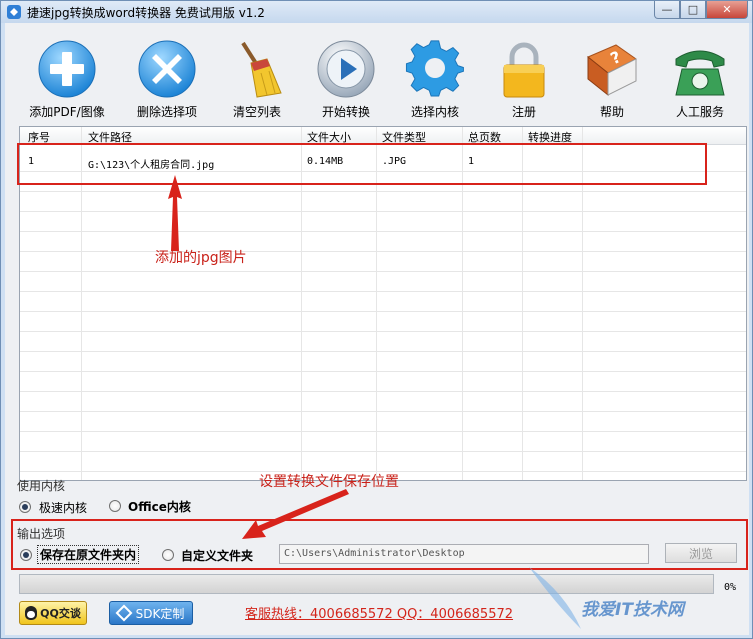 Image resolution: width=753 pixels, height=639 pixels. I want to click on app-logo-icon, so click(14, 12).